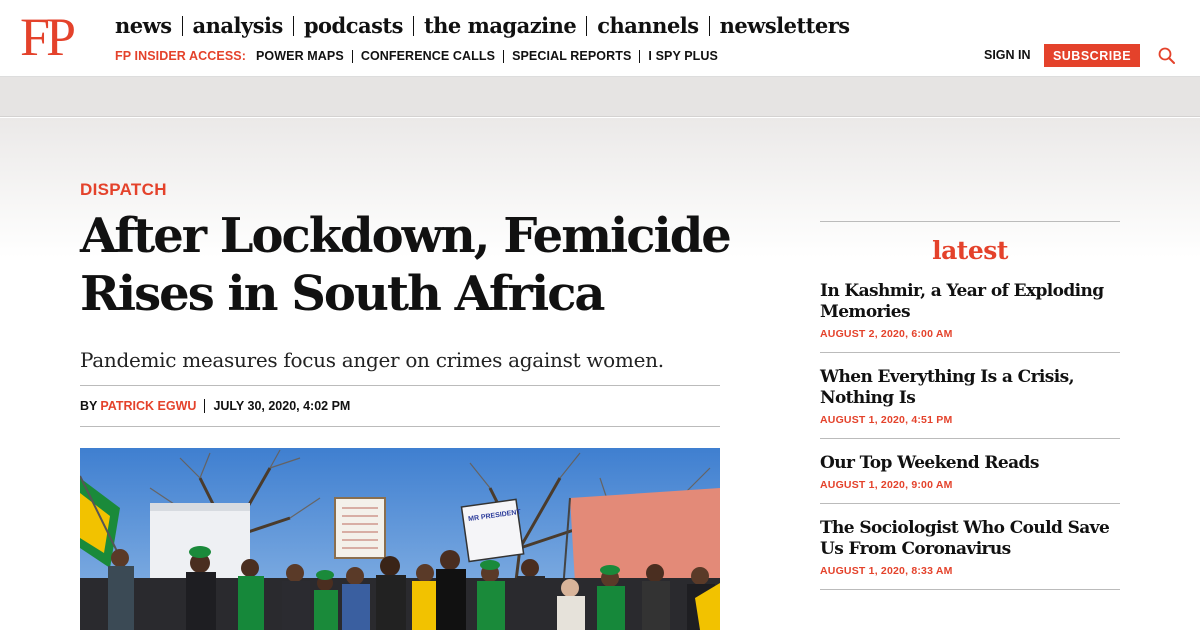 The image size is (1200, 630). I want to click on nav-the-magazine: the magazine, so click(500, 25).